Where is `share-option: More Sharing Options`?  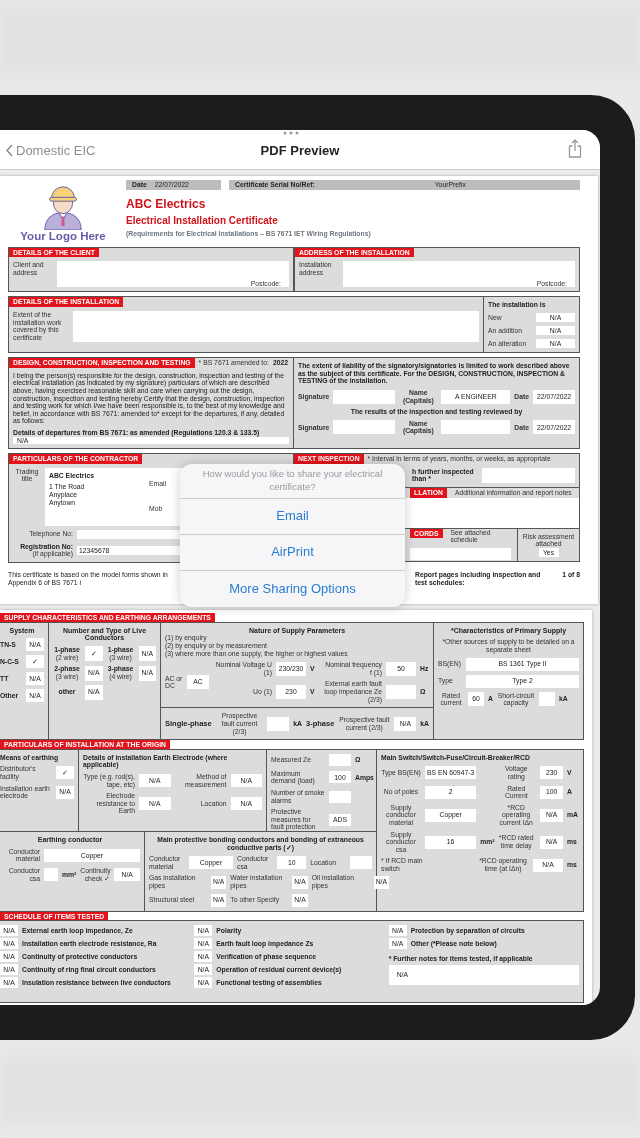
share-option: More Sharing Options is located at coordinates (292, 588).